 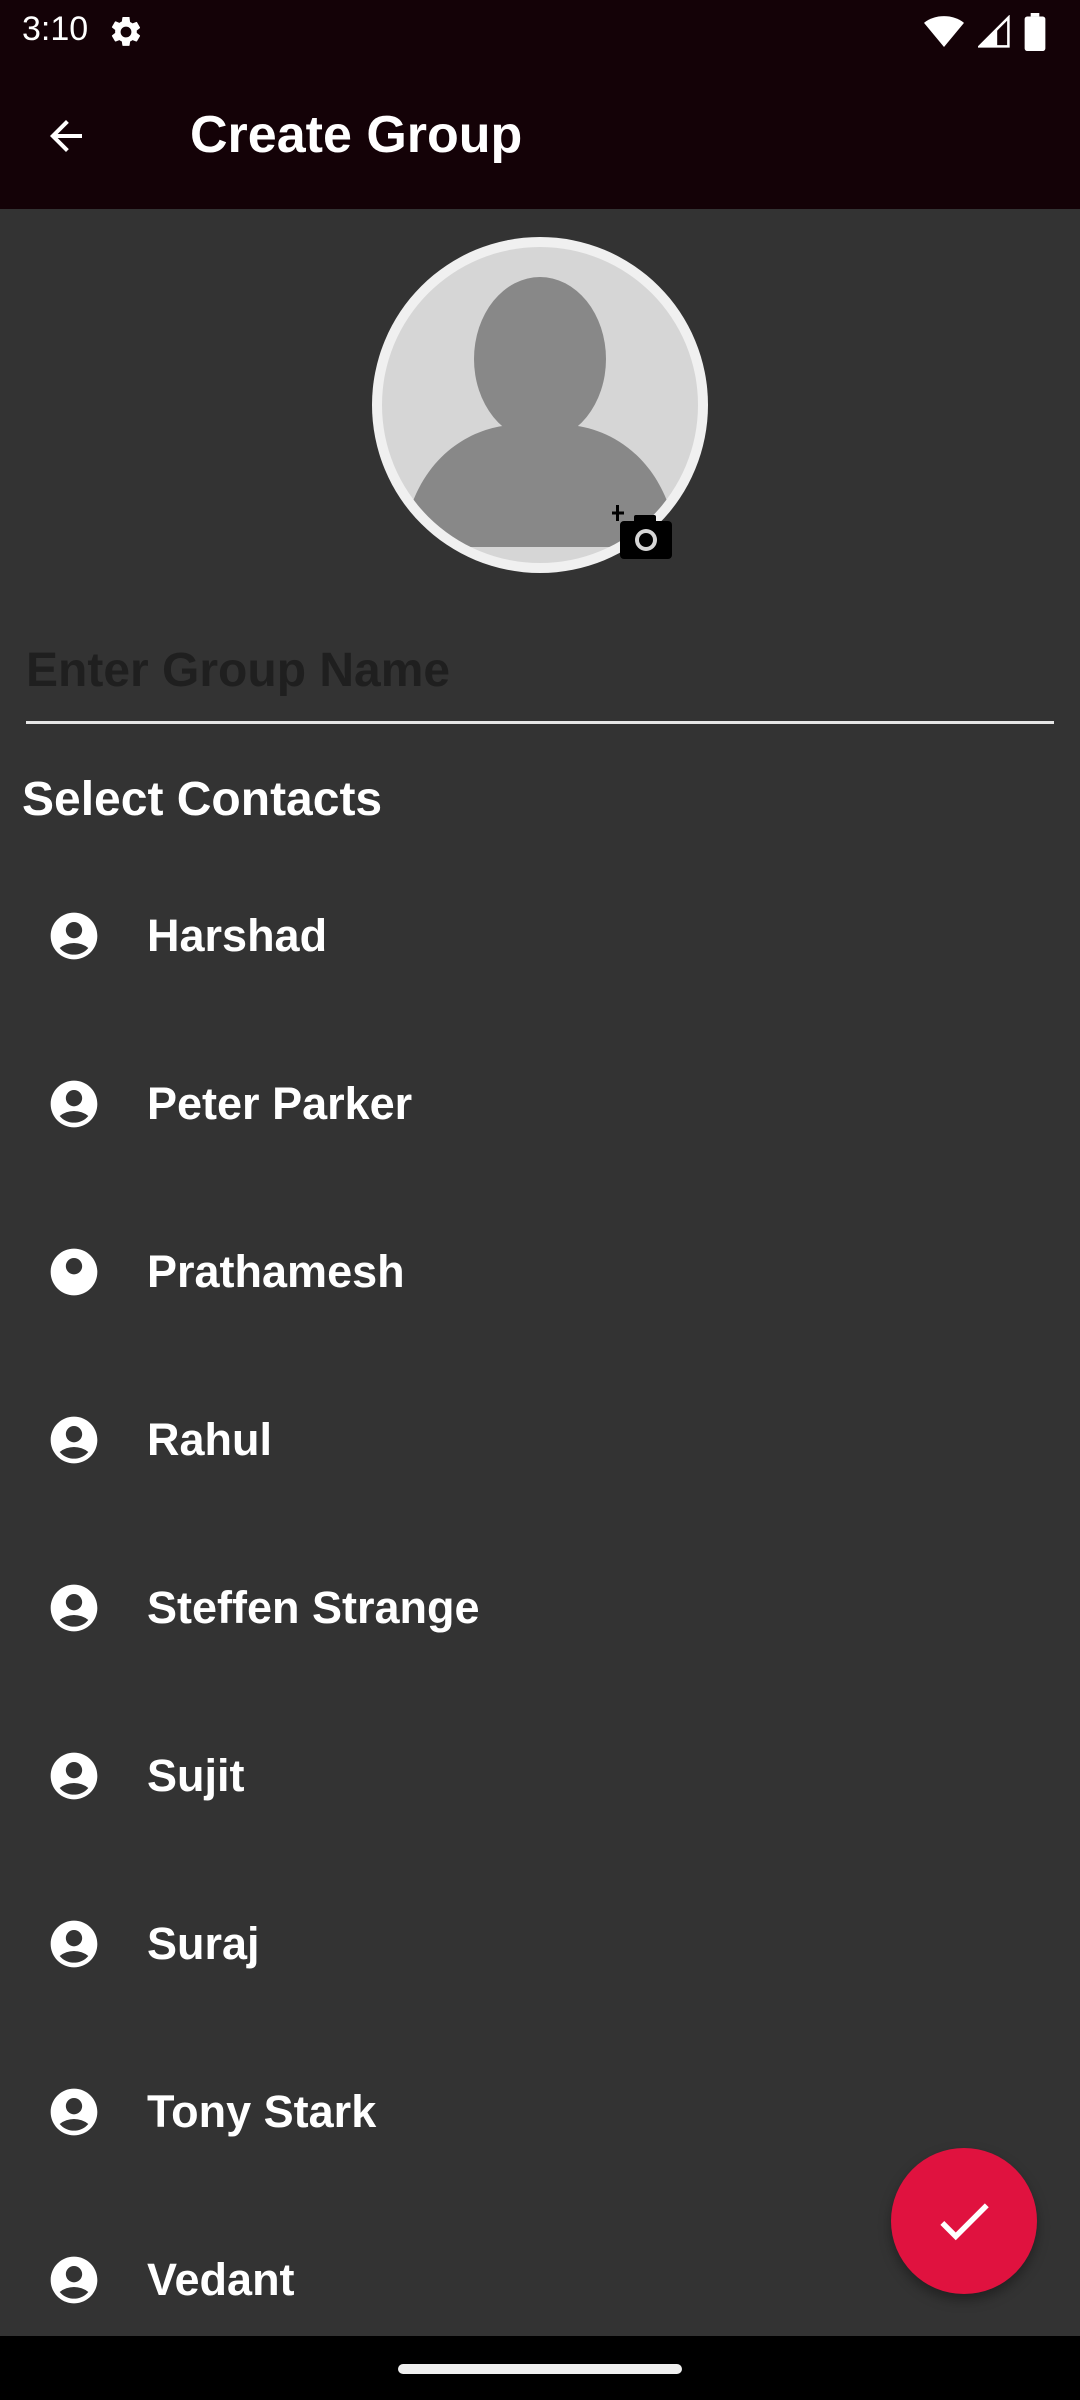 What do you see at coordinates (221, 2279) in the screenshot?
I see `contact-name: Vedant` at bounding box center [221, 2279].